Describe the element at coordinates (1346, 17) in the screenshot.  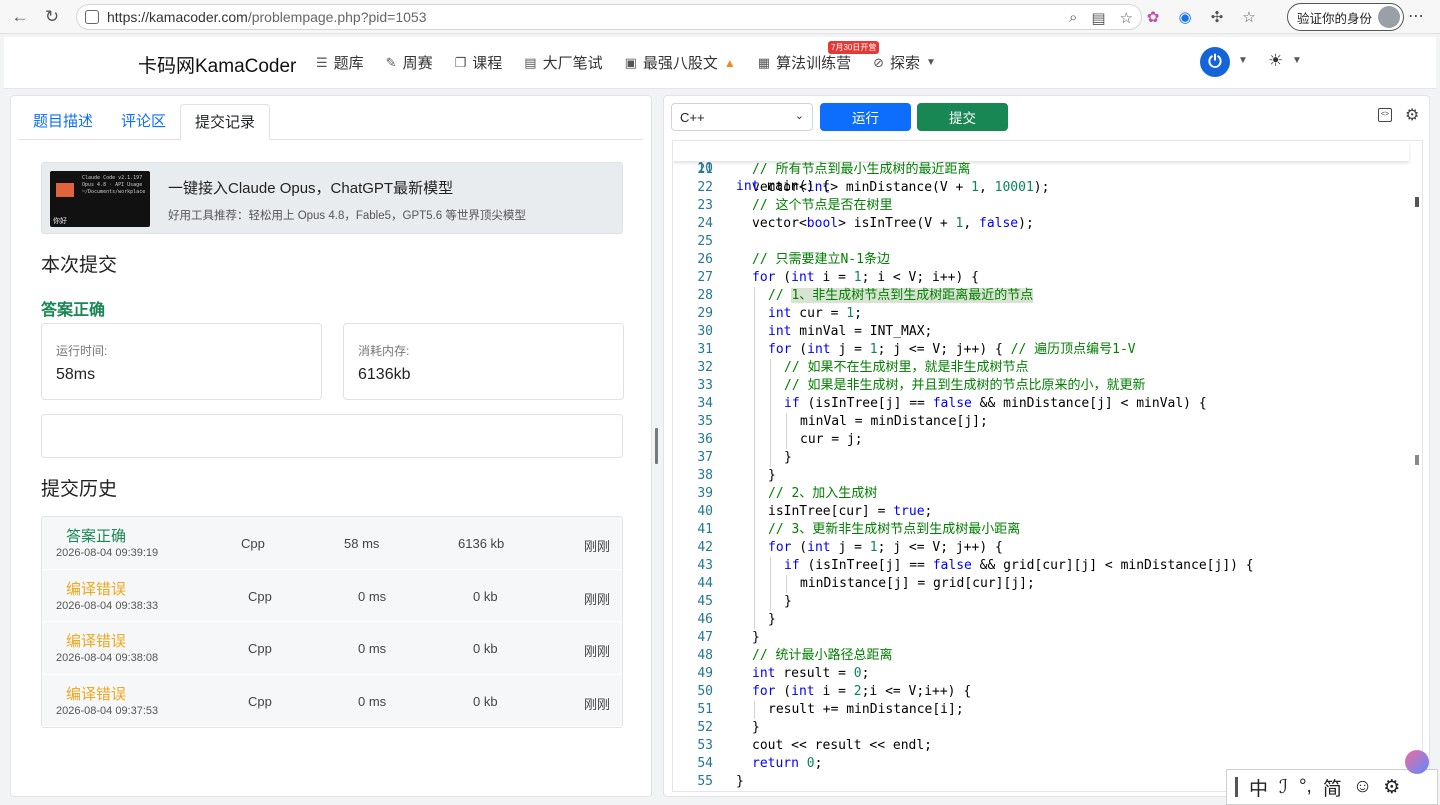
I see `profile-button: 验证你的身份` at that location.